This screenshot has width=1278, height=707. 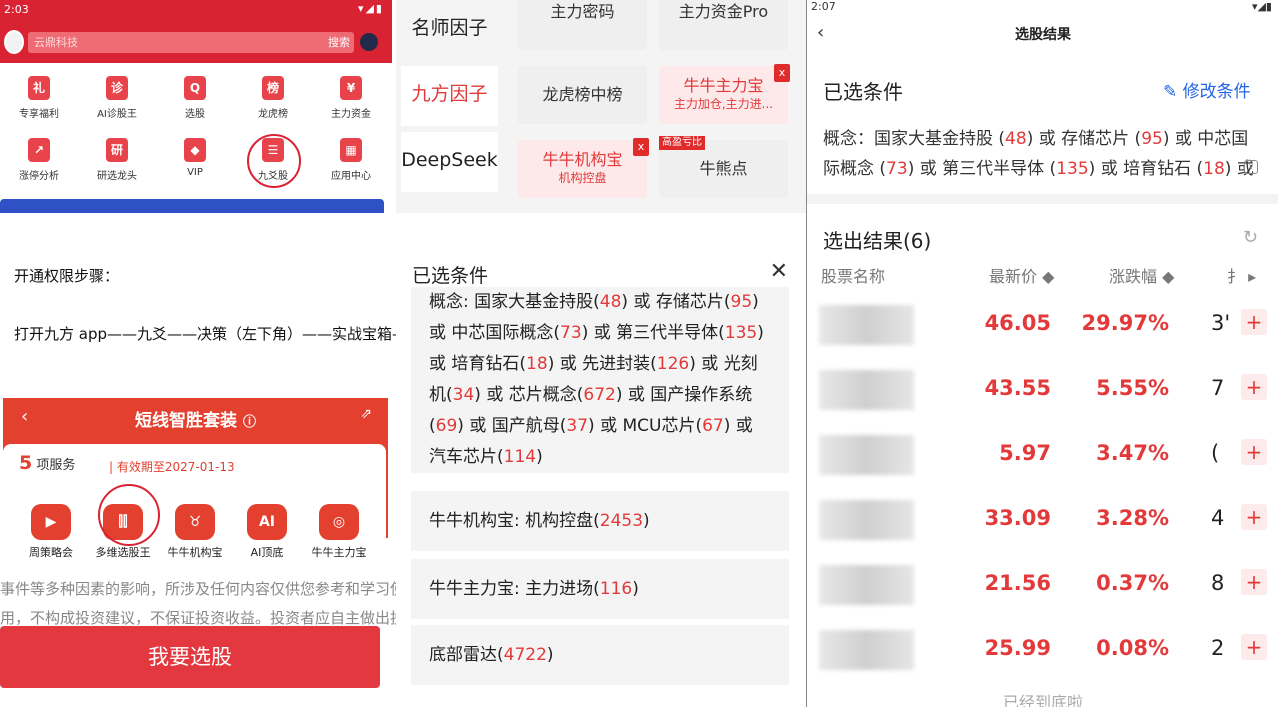 I want to click on price-cell: 25.99, so click(x=1017, y=648).